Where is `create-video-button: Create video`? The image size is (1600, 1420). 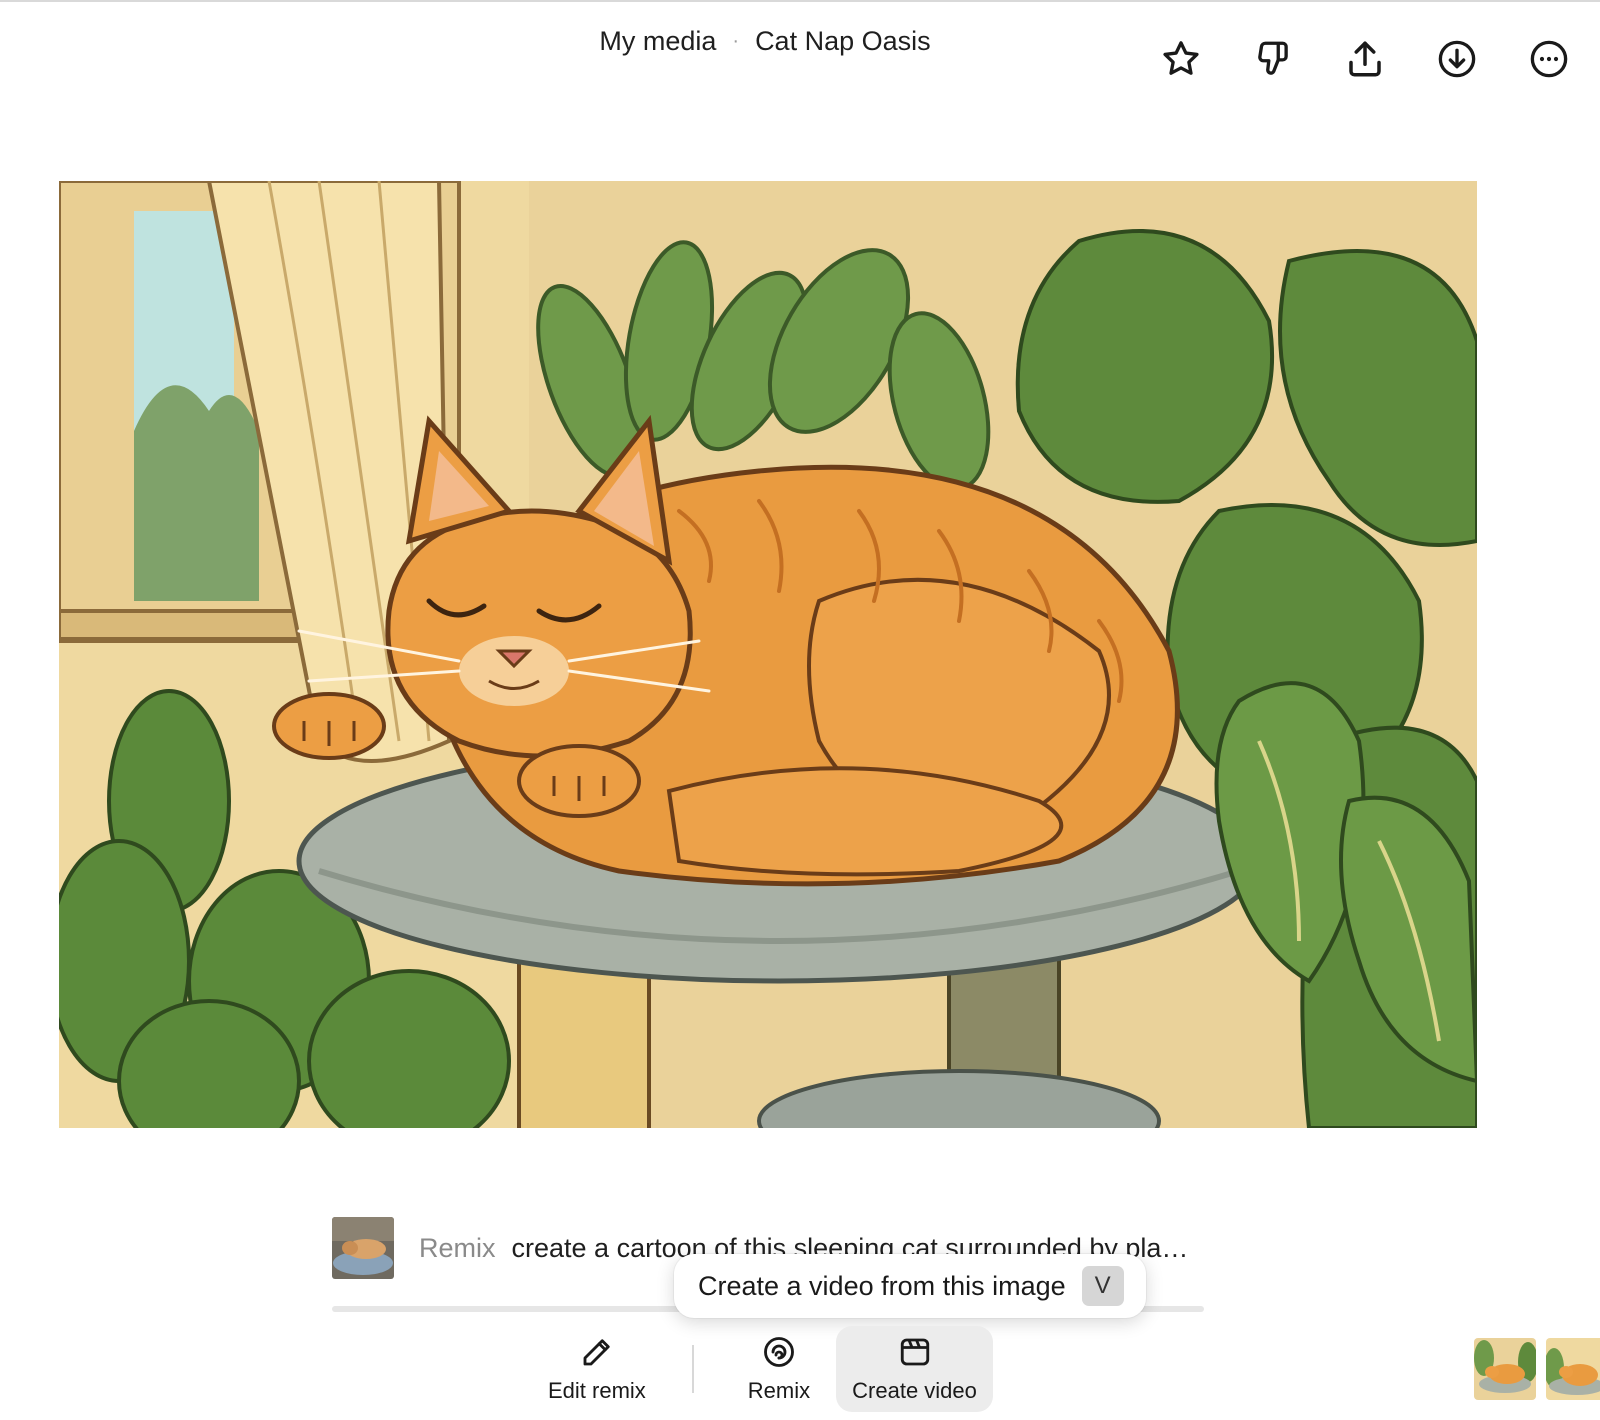
create-video-button: Create video is located at coordinates (914, 1369).